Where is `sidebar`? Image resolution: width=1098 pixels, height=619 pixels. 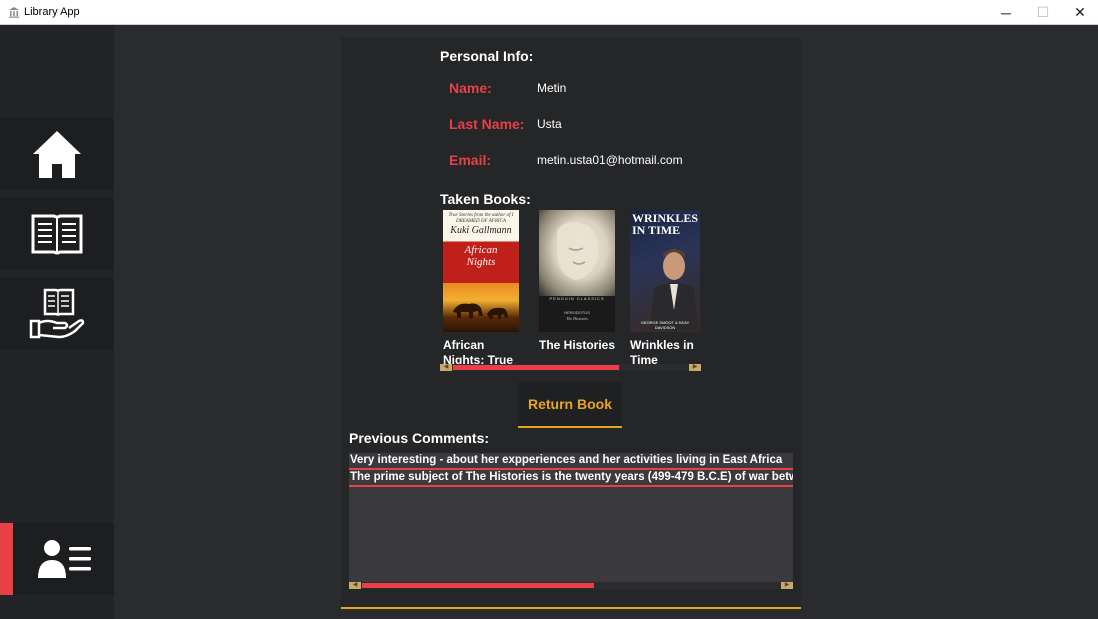
sidebar is located at coordinates (57, 322).